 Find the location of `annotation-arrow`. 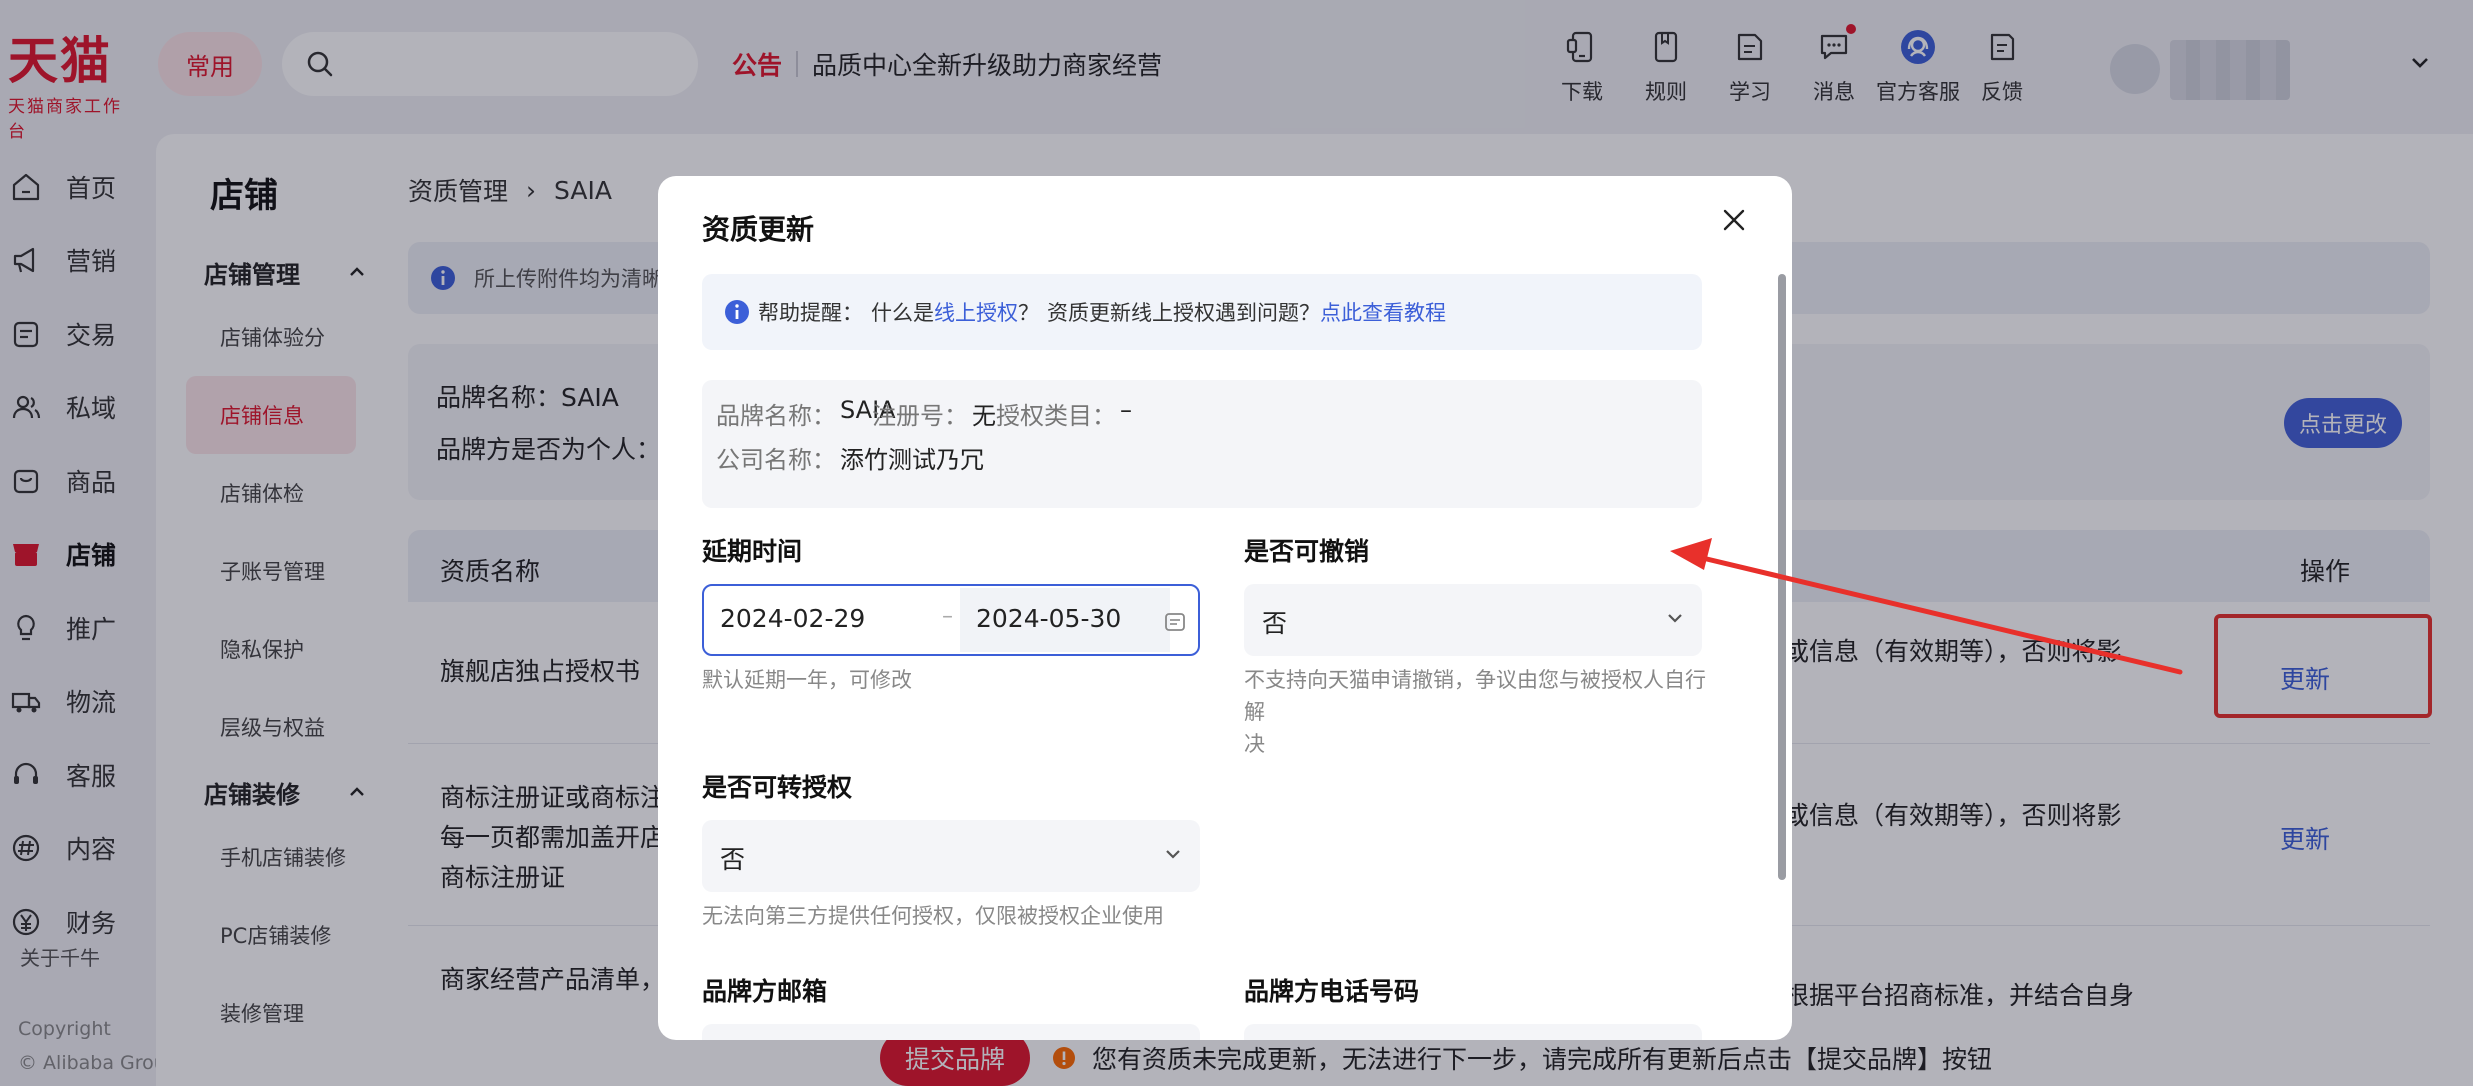

annotation-arrow is located at coordinates (1926, 606).